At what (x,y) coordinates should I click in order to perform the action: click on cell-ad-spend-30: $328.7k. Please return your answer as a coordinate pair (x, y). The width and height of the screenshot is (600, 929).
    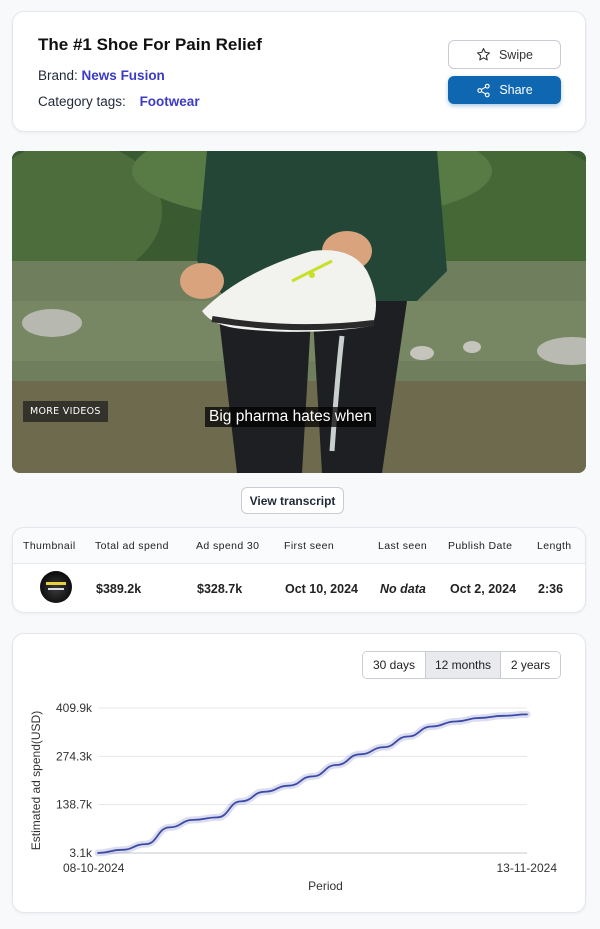
    Looking at the image, I should click on (220, 589).